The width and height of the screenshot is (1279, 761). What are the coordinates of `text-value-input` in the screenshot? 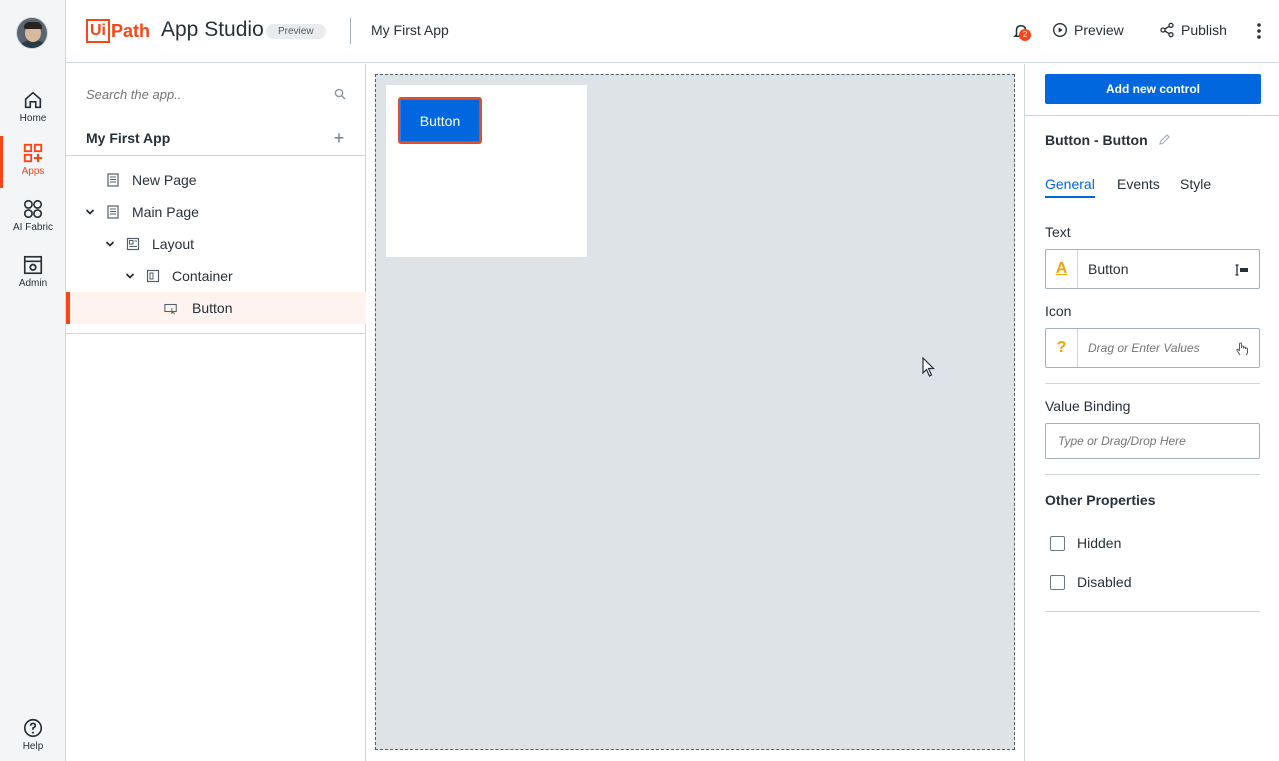 It's located at (1158, 269).